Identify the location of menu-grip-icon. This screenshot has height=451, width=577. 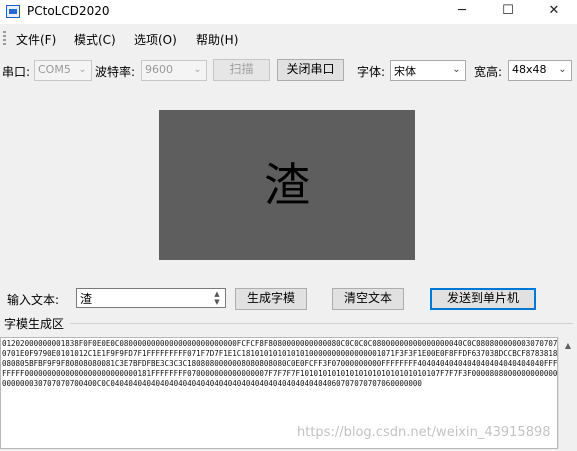
(4, 38).